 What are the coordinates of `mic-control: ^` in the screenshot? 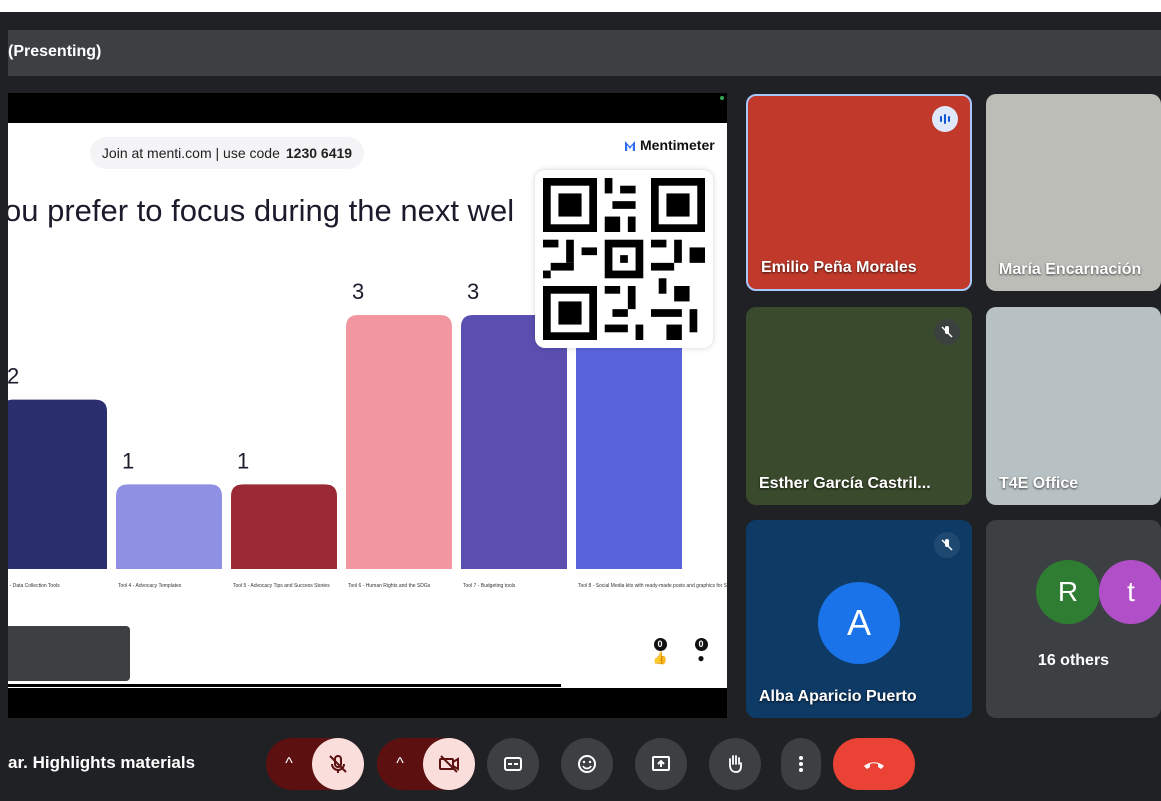 It's located at (315, 764).